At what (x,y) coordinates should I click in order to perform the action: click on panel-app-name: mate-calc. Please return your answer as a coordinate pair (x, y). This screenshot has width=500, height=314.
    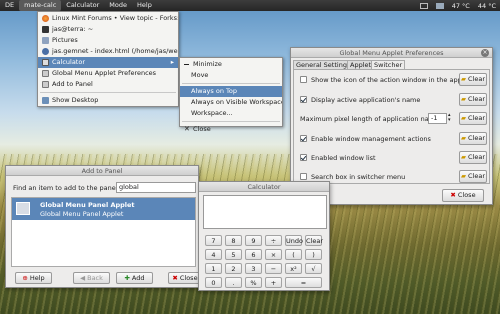
    Looking at the image, I should click on (40, 5).